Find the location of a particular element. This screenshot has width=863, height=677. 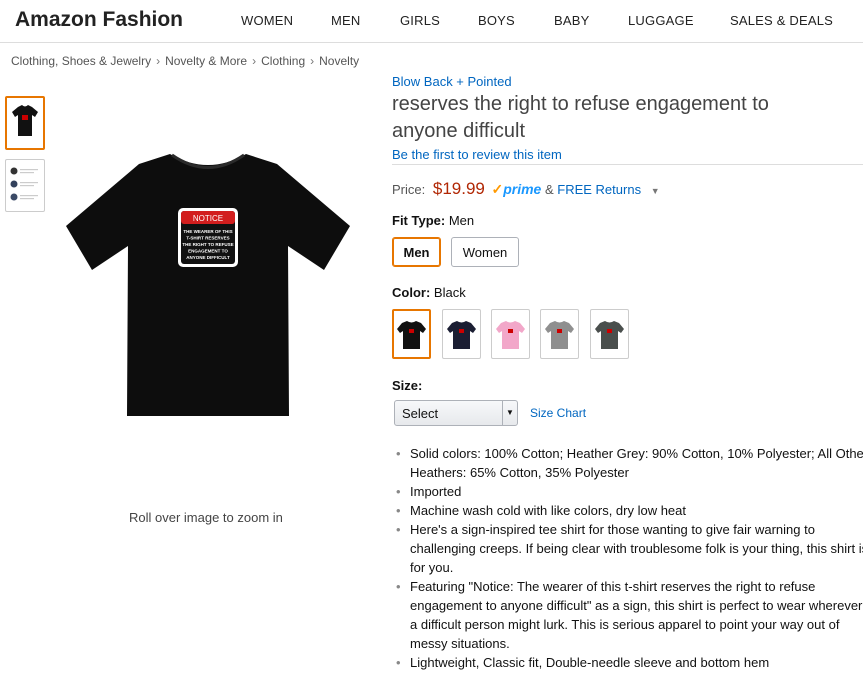

color-variants-thumbnail-icon is located at coordinates (24, 184).